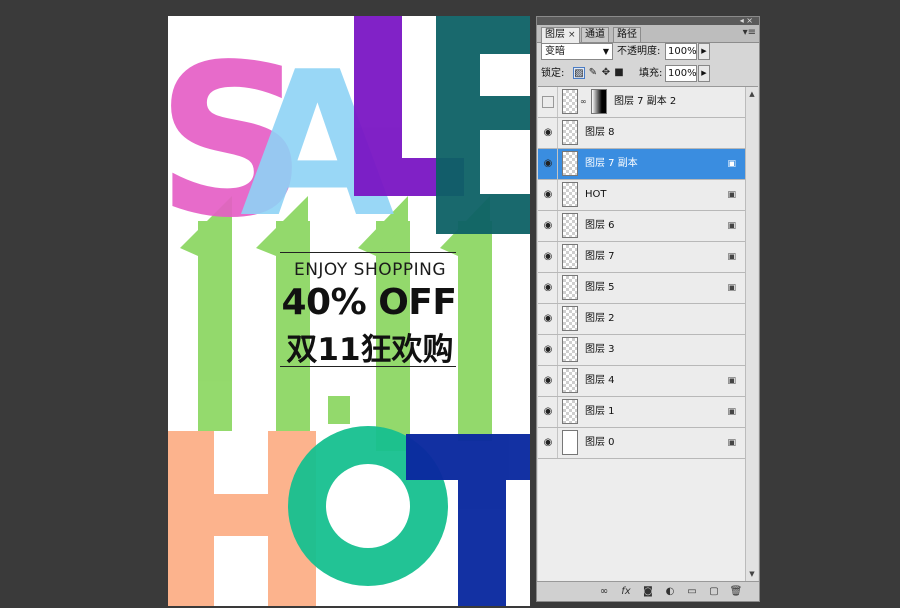 Image resolution: width=900 pixels, height=608 pixels. Describe the element at coordinates (749, 32) in the screenshot. I see `panel-menu-icon: ▾≡` at that location.